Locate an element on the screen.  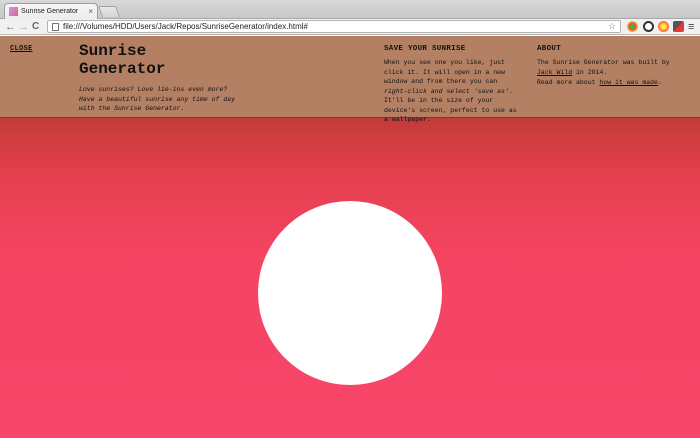
sun-circle is located at coordinates (350, 293).